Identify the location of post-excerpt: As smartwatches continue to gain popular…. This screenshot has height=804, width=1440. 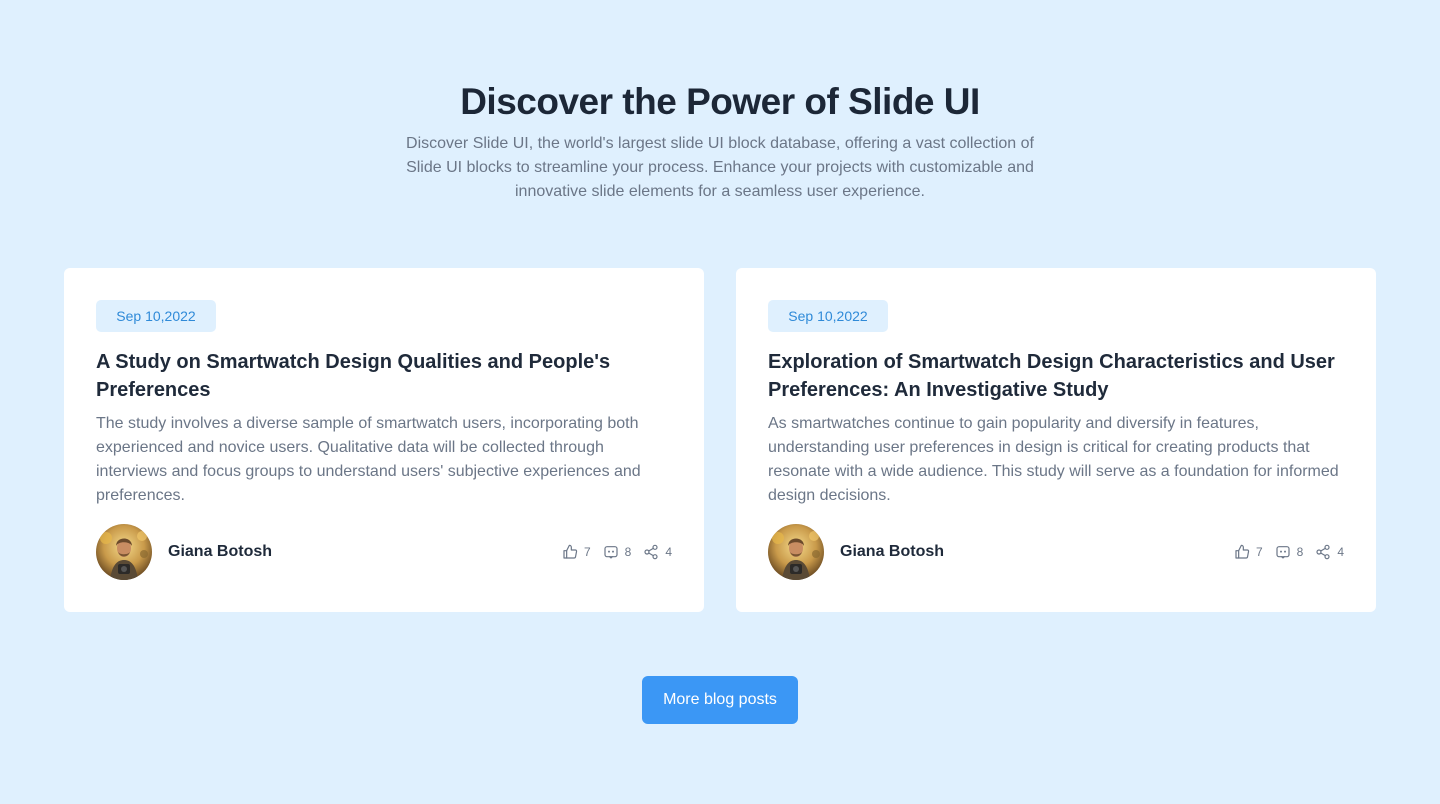
(1053, 459).